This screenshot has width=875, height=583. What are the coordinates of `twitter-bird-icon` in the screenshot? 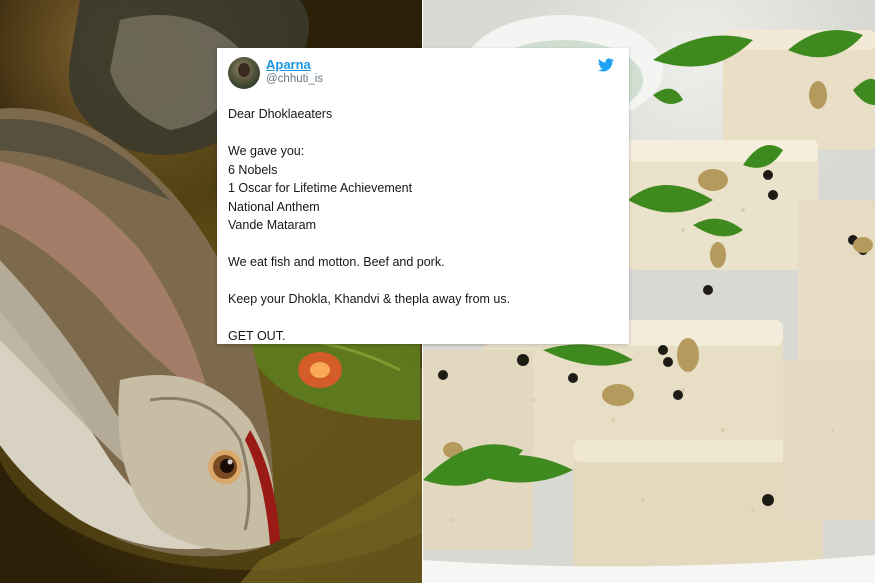 It's located at (606, 65).